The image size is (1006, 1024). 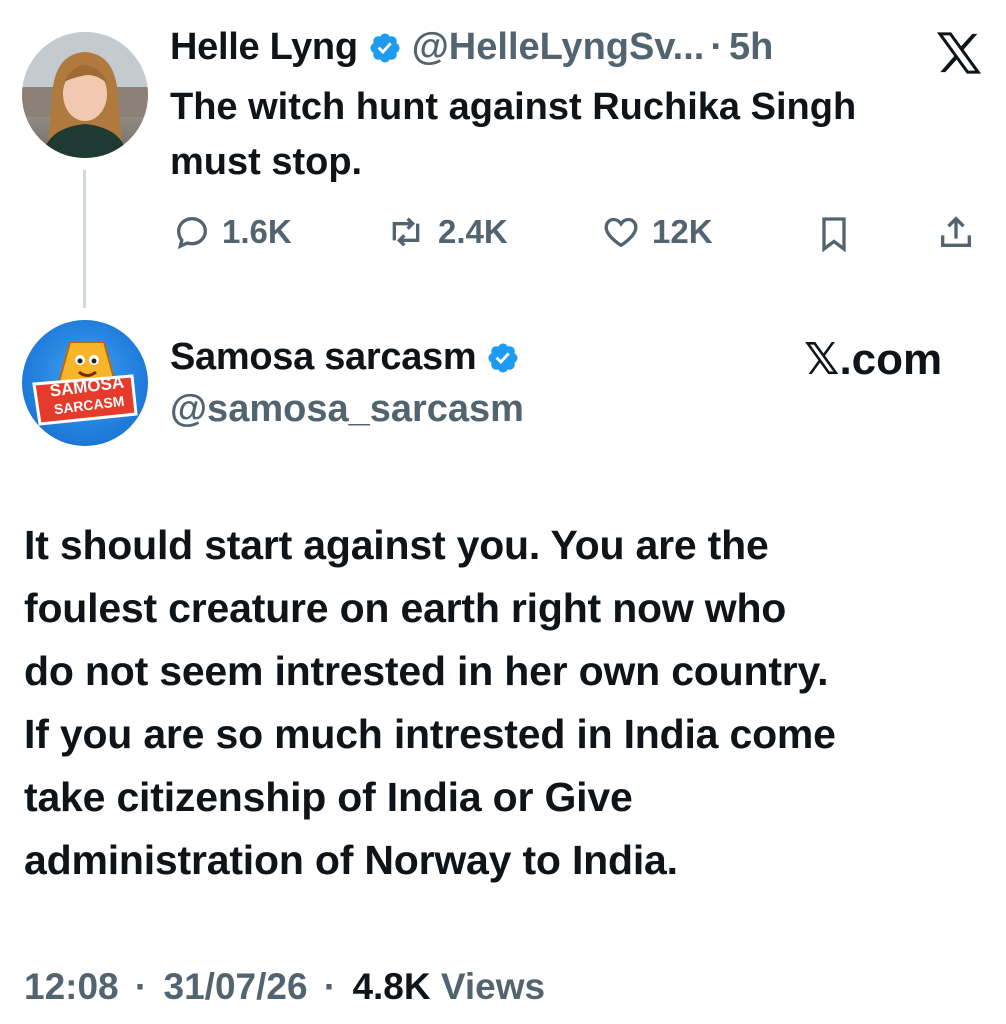 What do you see at coordinates (85, 383) in the screenshot?
I see `samosa-sarcasm-avatar: SAMOSA SARCASM` at bounding box center [85, 383].